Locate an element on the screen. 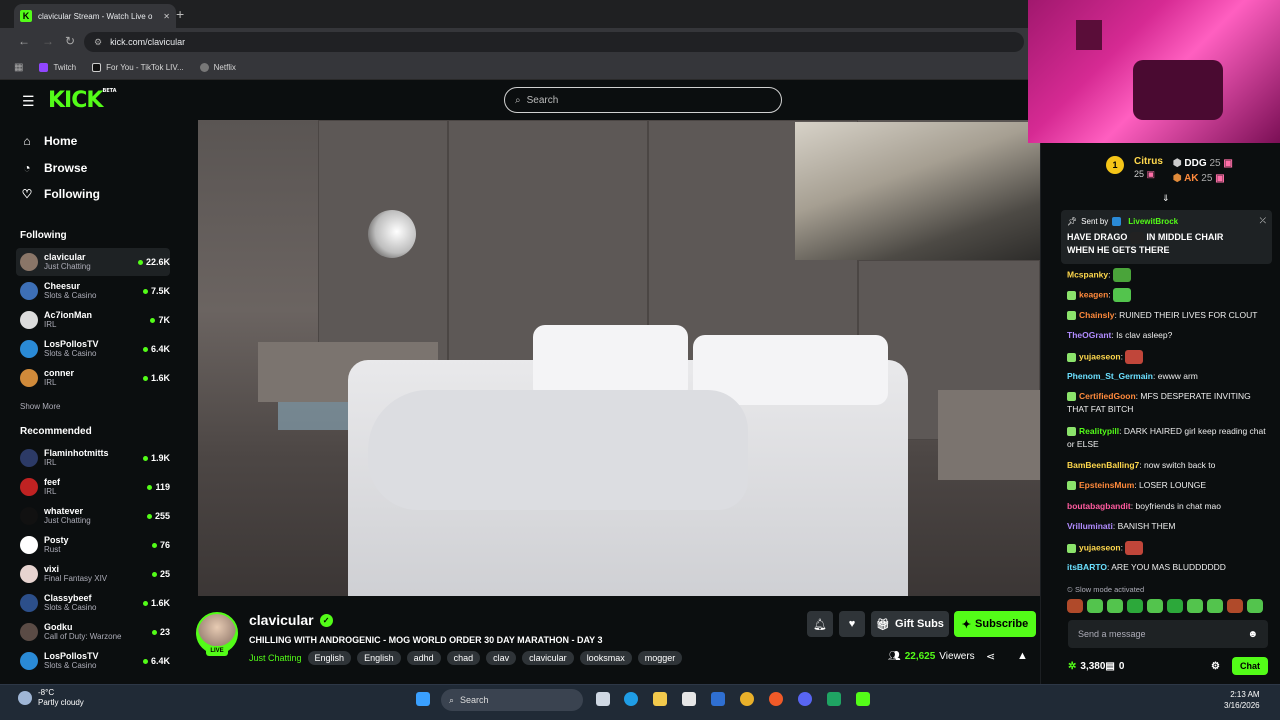 This screenshot has height=720, width=1280. search-bar: ⌕ is located at coordinates (643, 100).